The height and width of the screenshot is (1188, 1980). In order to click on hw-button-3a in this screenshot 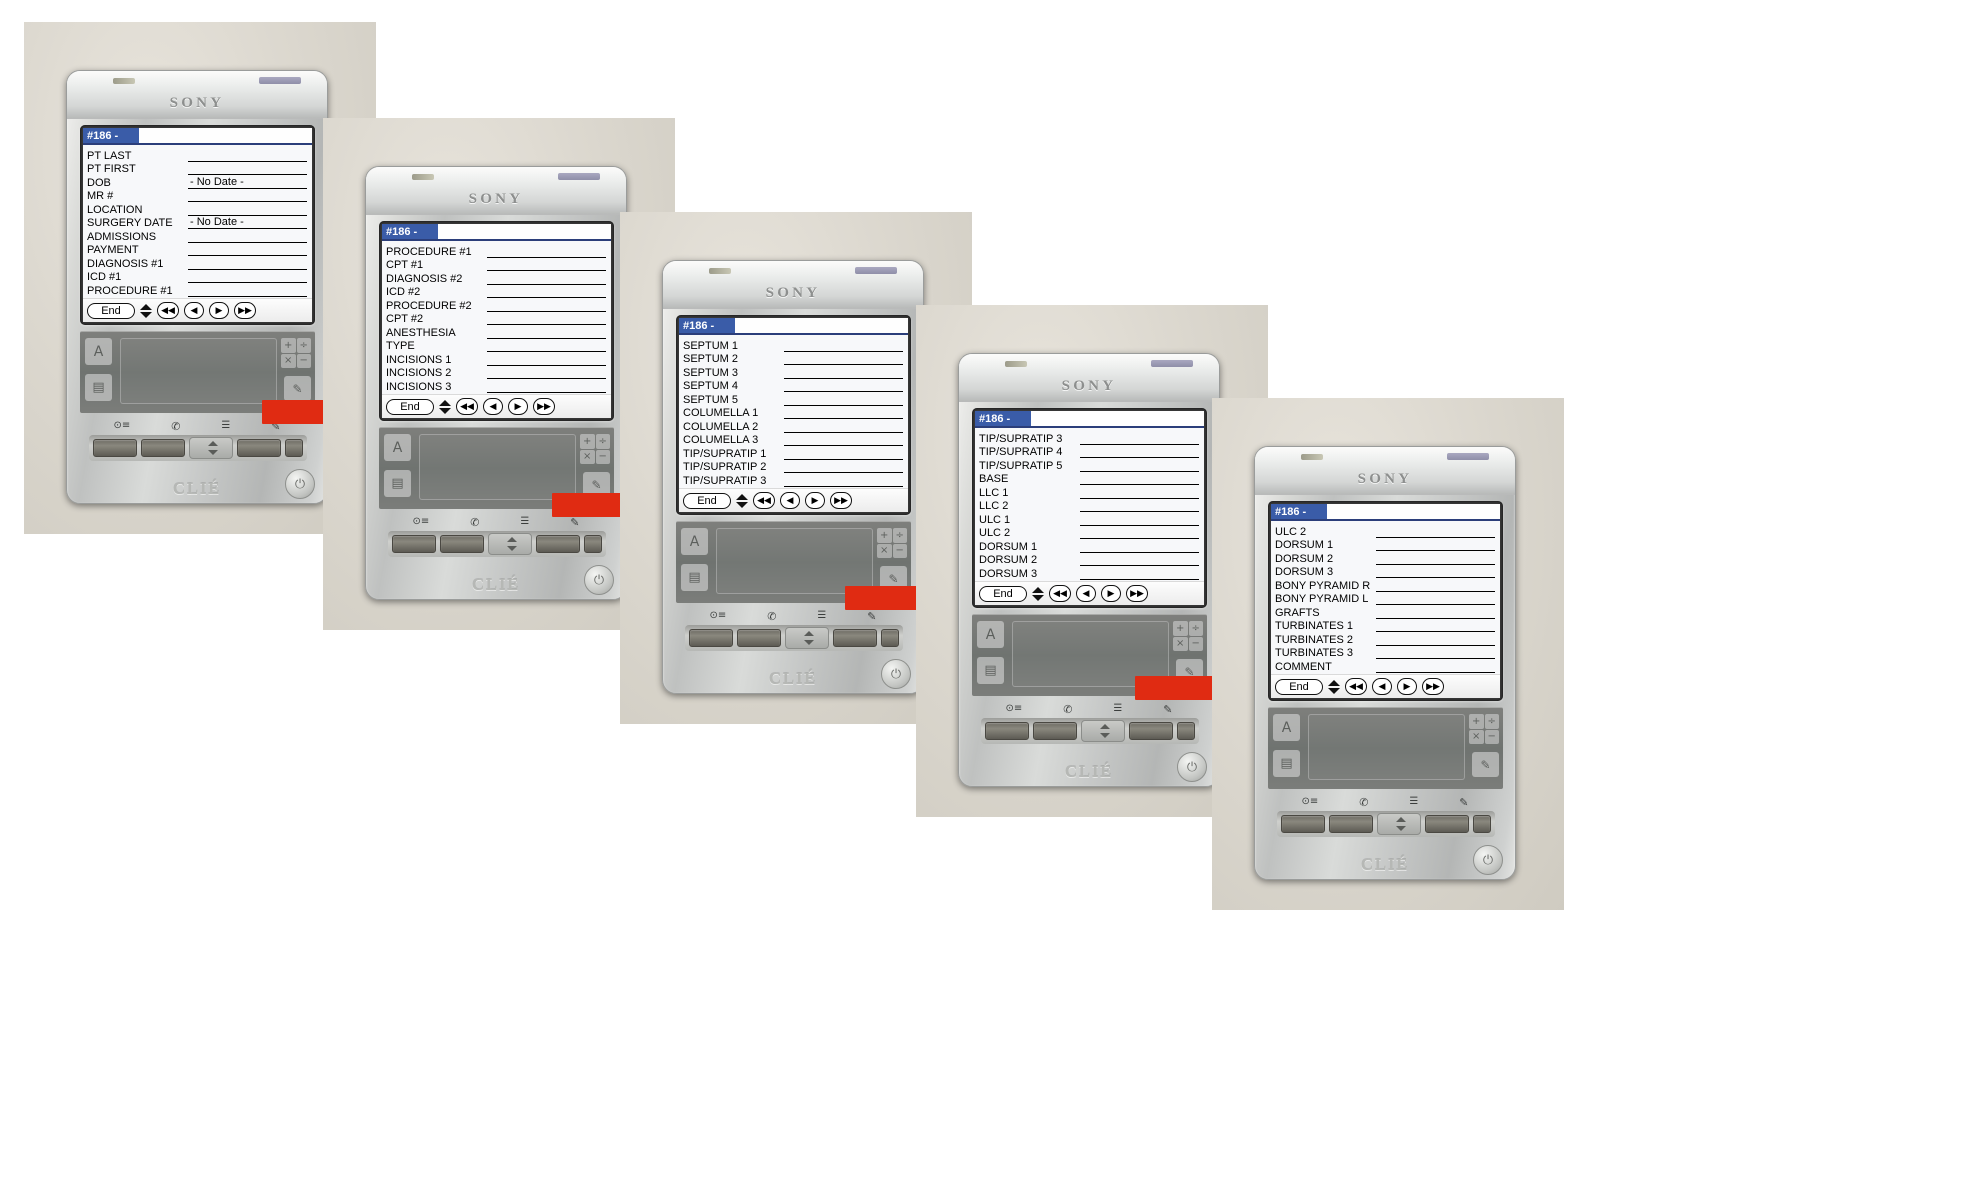, I will do `click(711, 638)`.